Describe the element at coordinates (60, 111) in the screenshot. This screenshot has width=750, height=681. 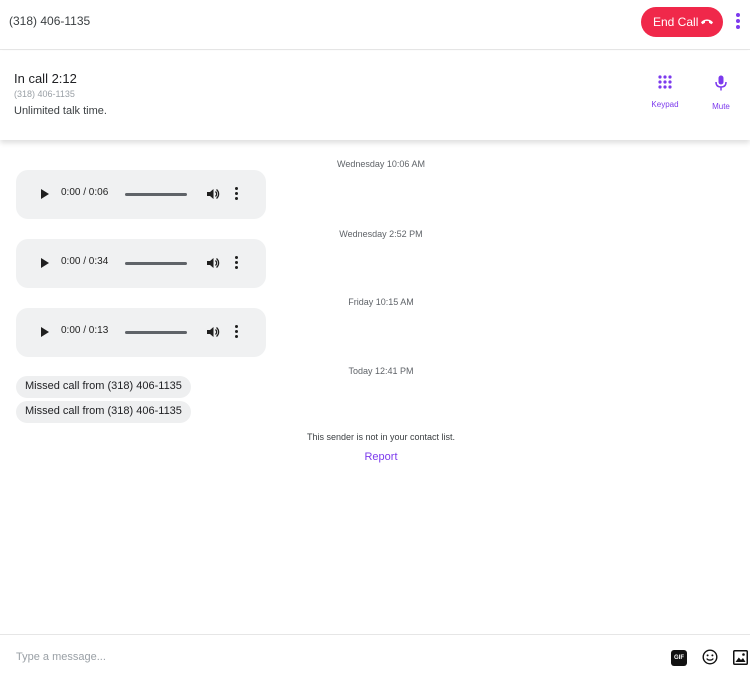
I see `plan-info: Unlimited talk time.` at that location.